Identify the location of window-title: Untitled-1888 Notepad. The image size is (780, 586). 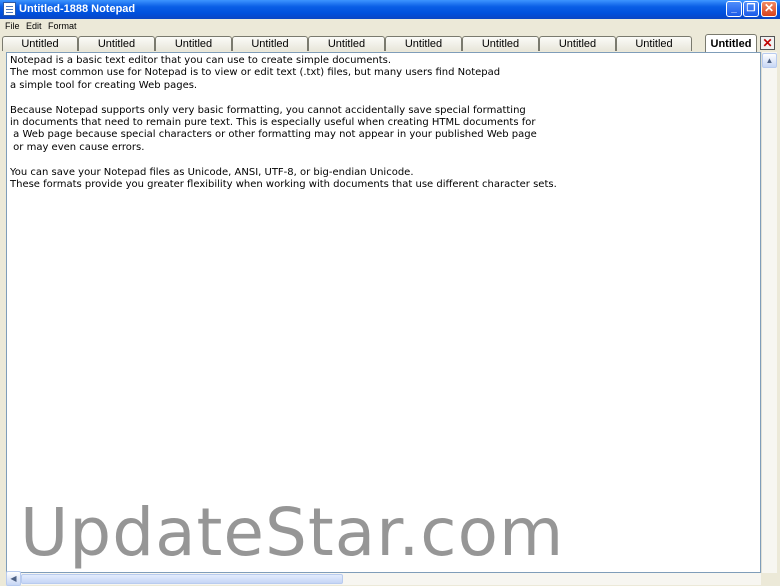
(77, 9).